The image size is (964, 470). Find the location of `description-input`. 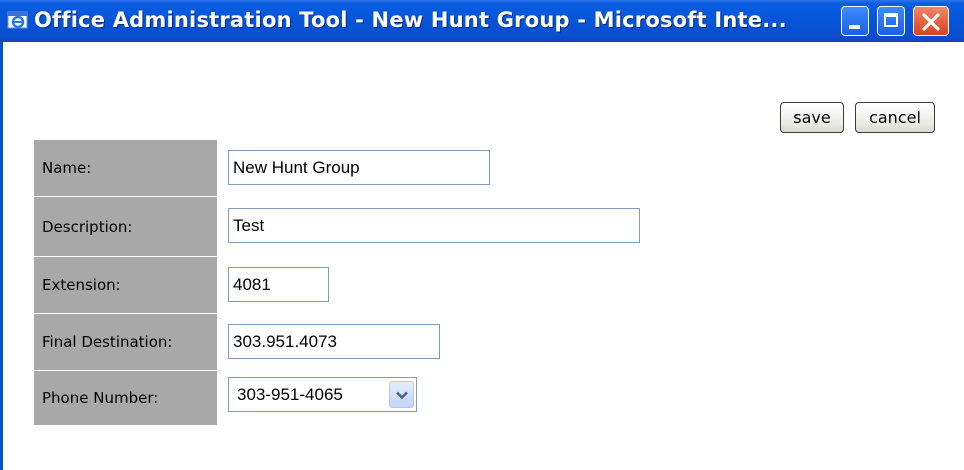

description-input is located at coordinates (434, 225).